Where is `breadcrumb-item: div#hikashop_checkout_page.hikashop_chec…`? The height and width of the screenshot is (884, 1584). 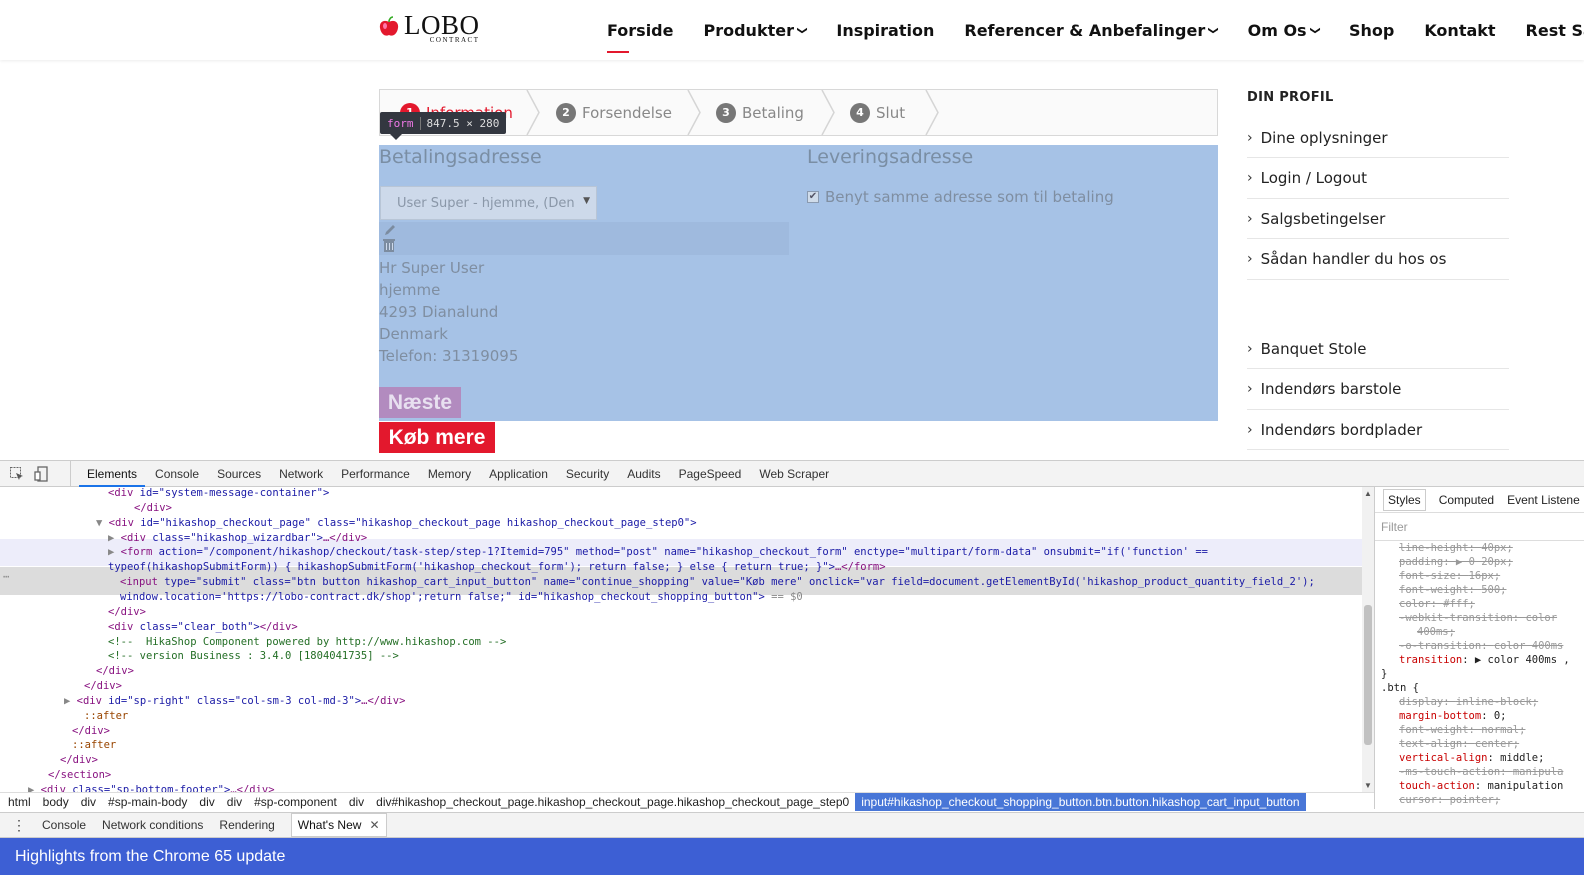 breadcrumb-item: div#hikashop_checkout_page.hikashop_chec… is located at coordinates (612, 802).